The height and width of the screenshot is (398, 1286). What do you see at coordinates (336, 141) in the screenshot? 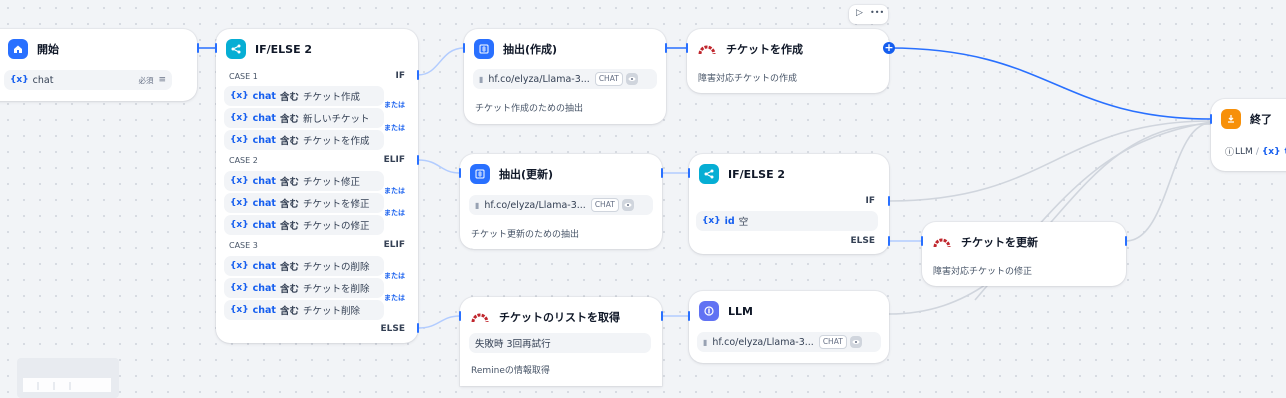
I see `condition-value: チケットを作成` at bounding box center [336, 141].